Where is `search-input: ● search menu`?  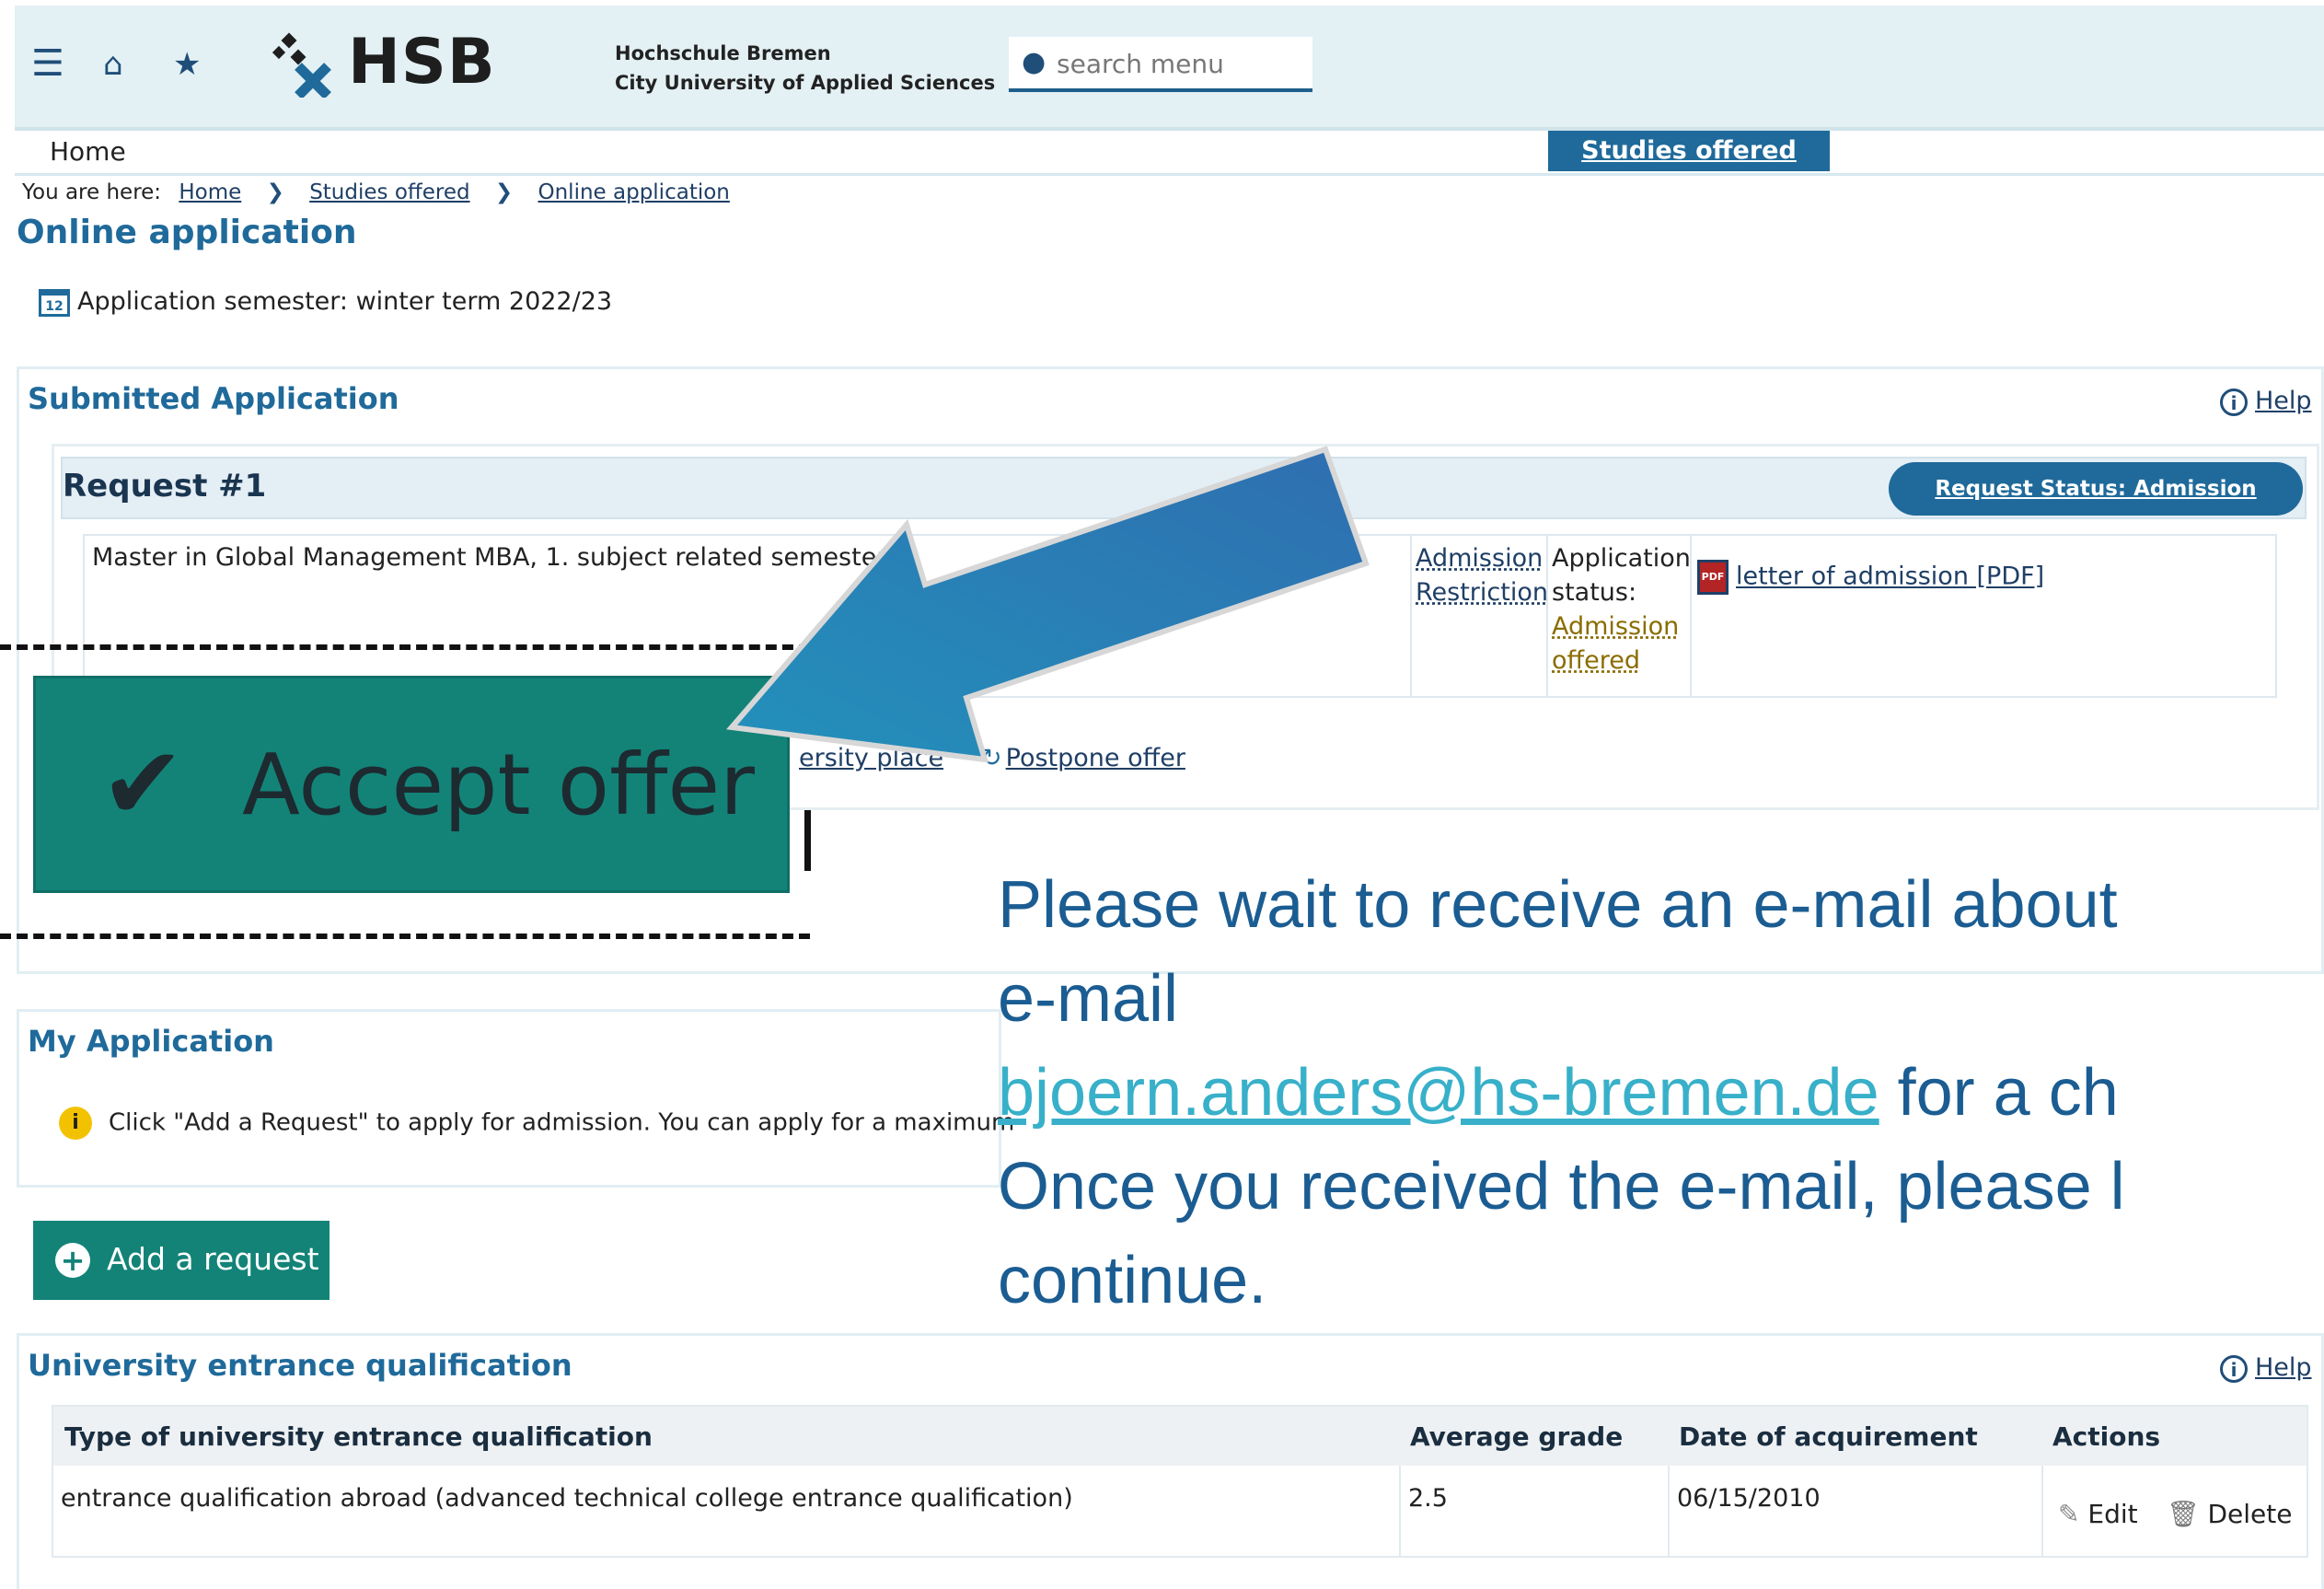 search-input: ● search menu is located at coordinates (1160, 64).